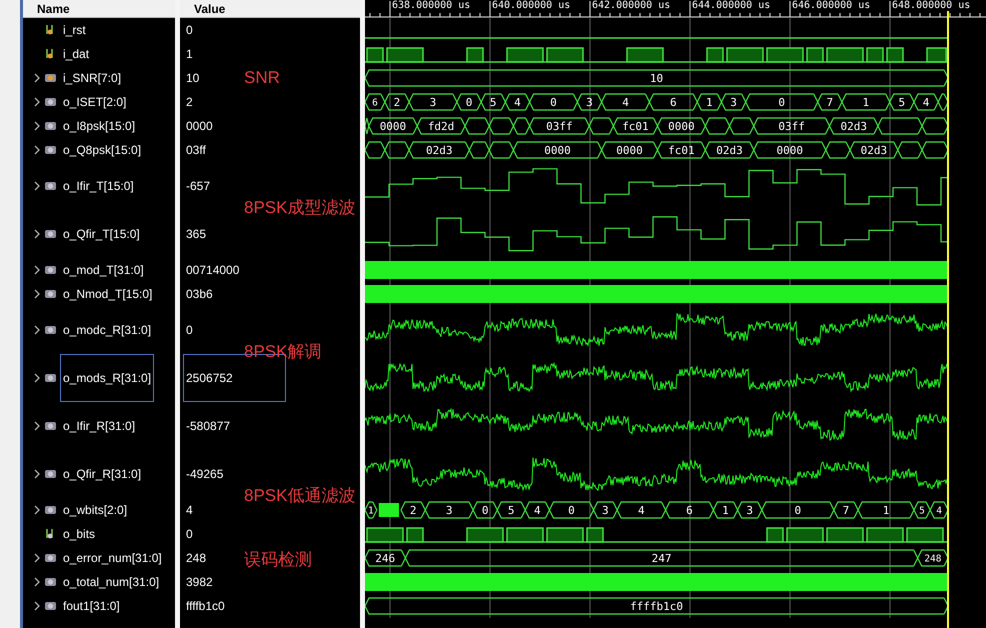  Describe the element at coordinates (196, 234) in the screenshot. I see `signal-value: 365` at that location.